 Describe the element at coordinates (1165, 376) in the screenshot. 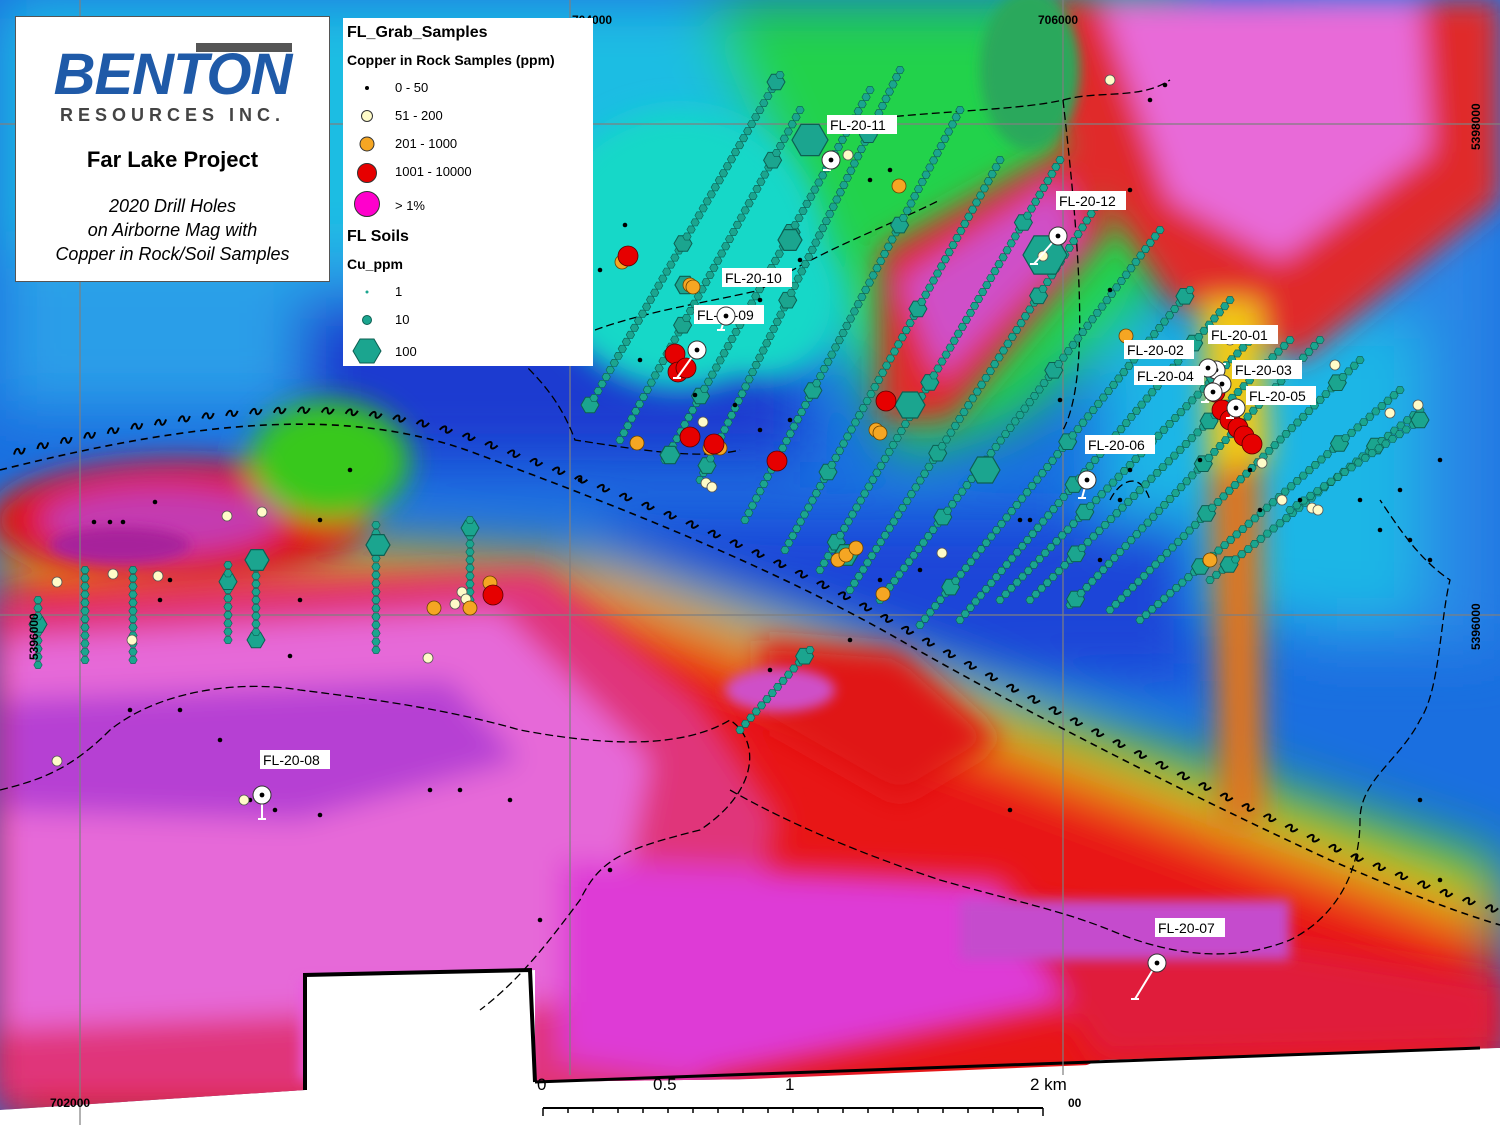

I see `drill-hole-label: FL-20-04` at that location.